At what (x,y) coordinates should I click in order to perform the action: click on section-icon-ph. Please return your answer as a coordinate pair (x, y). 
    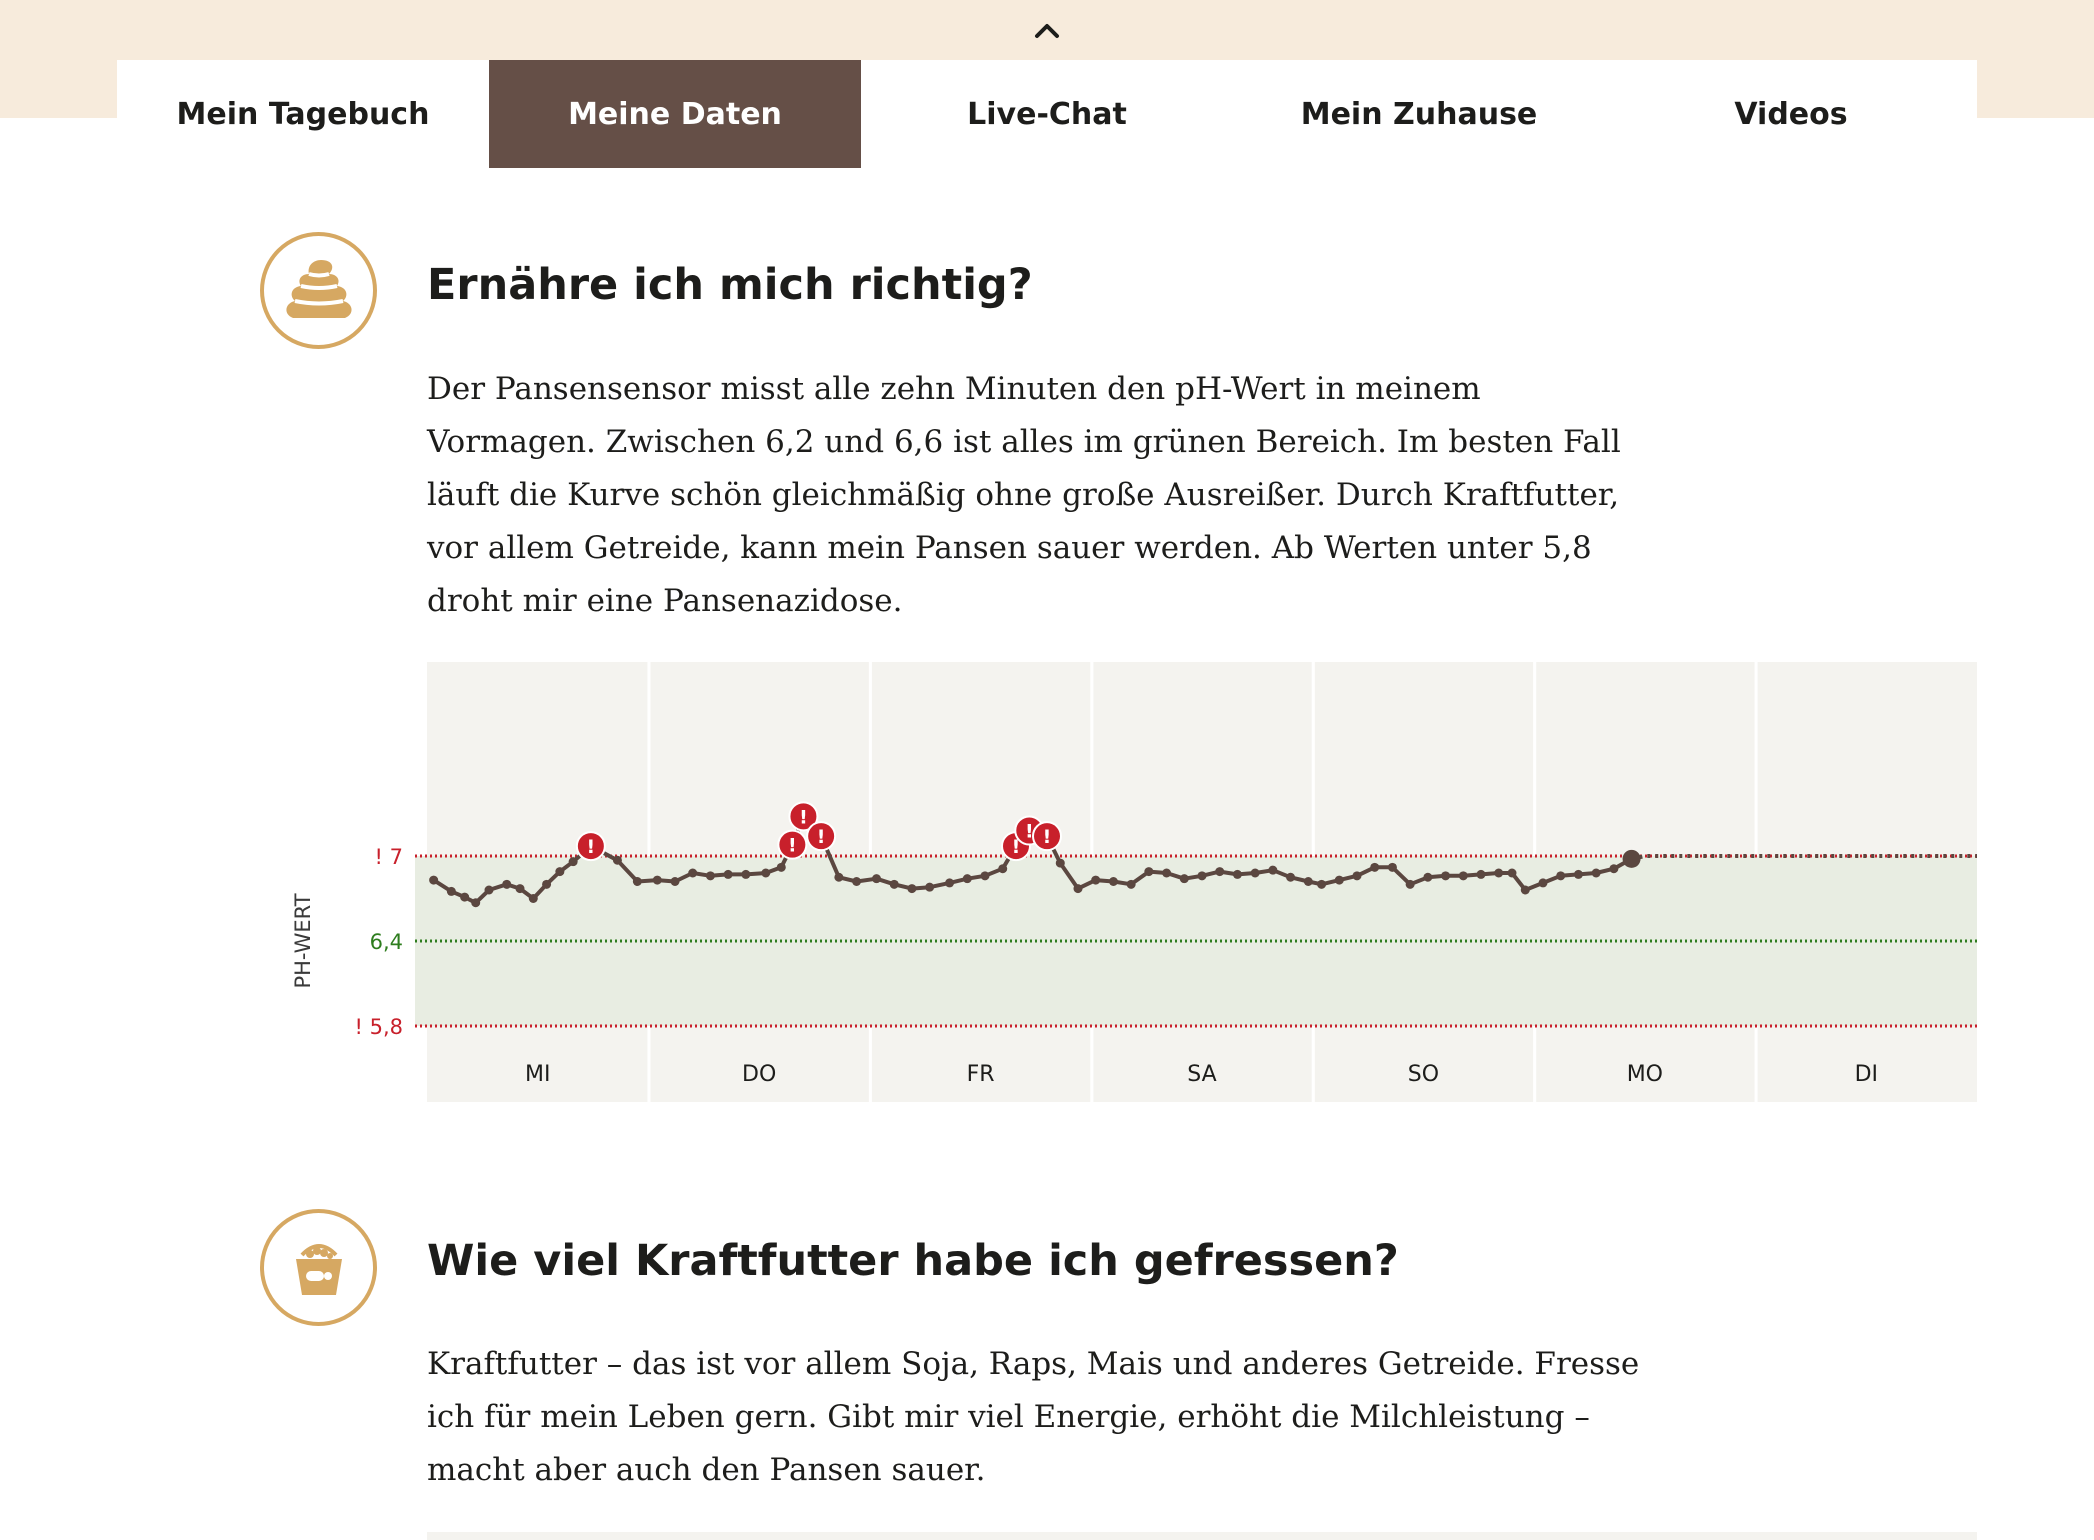
    Looking at the image, I should click on (318, 290).